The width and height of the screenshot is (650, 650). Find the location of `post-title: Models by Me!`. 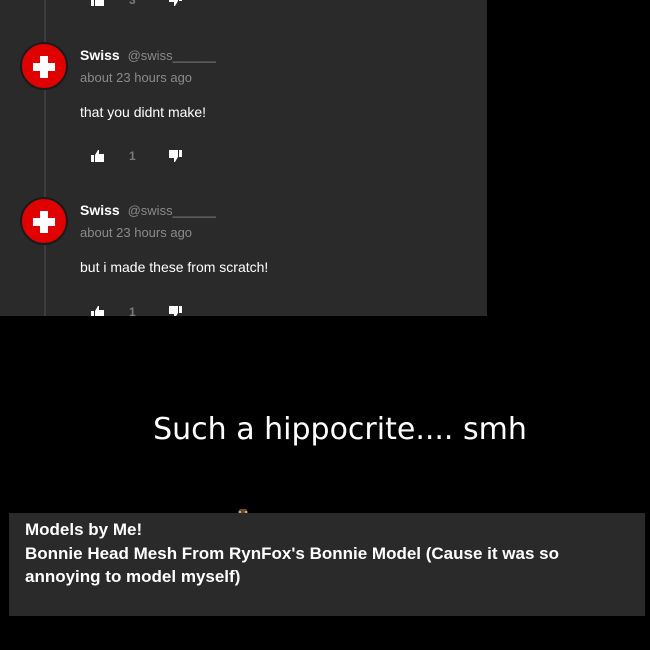

post-title: Models by Me! is located at coordinates (84, 529).